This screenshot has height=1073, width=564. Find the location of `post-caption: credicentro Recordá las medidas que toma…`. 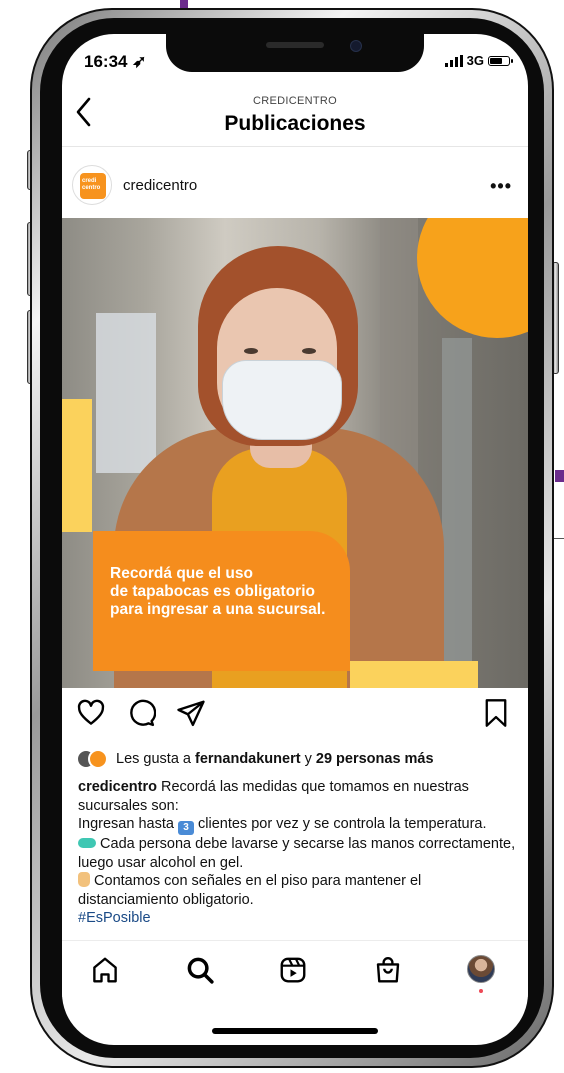

post-caption: credicentro Recordá las medidas que toma… is located at coordinates (298, 853).